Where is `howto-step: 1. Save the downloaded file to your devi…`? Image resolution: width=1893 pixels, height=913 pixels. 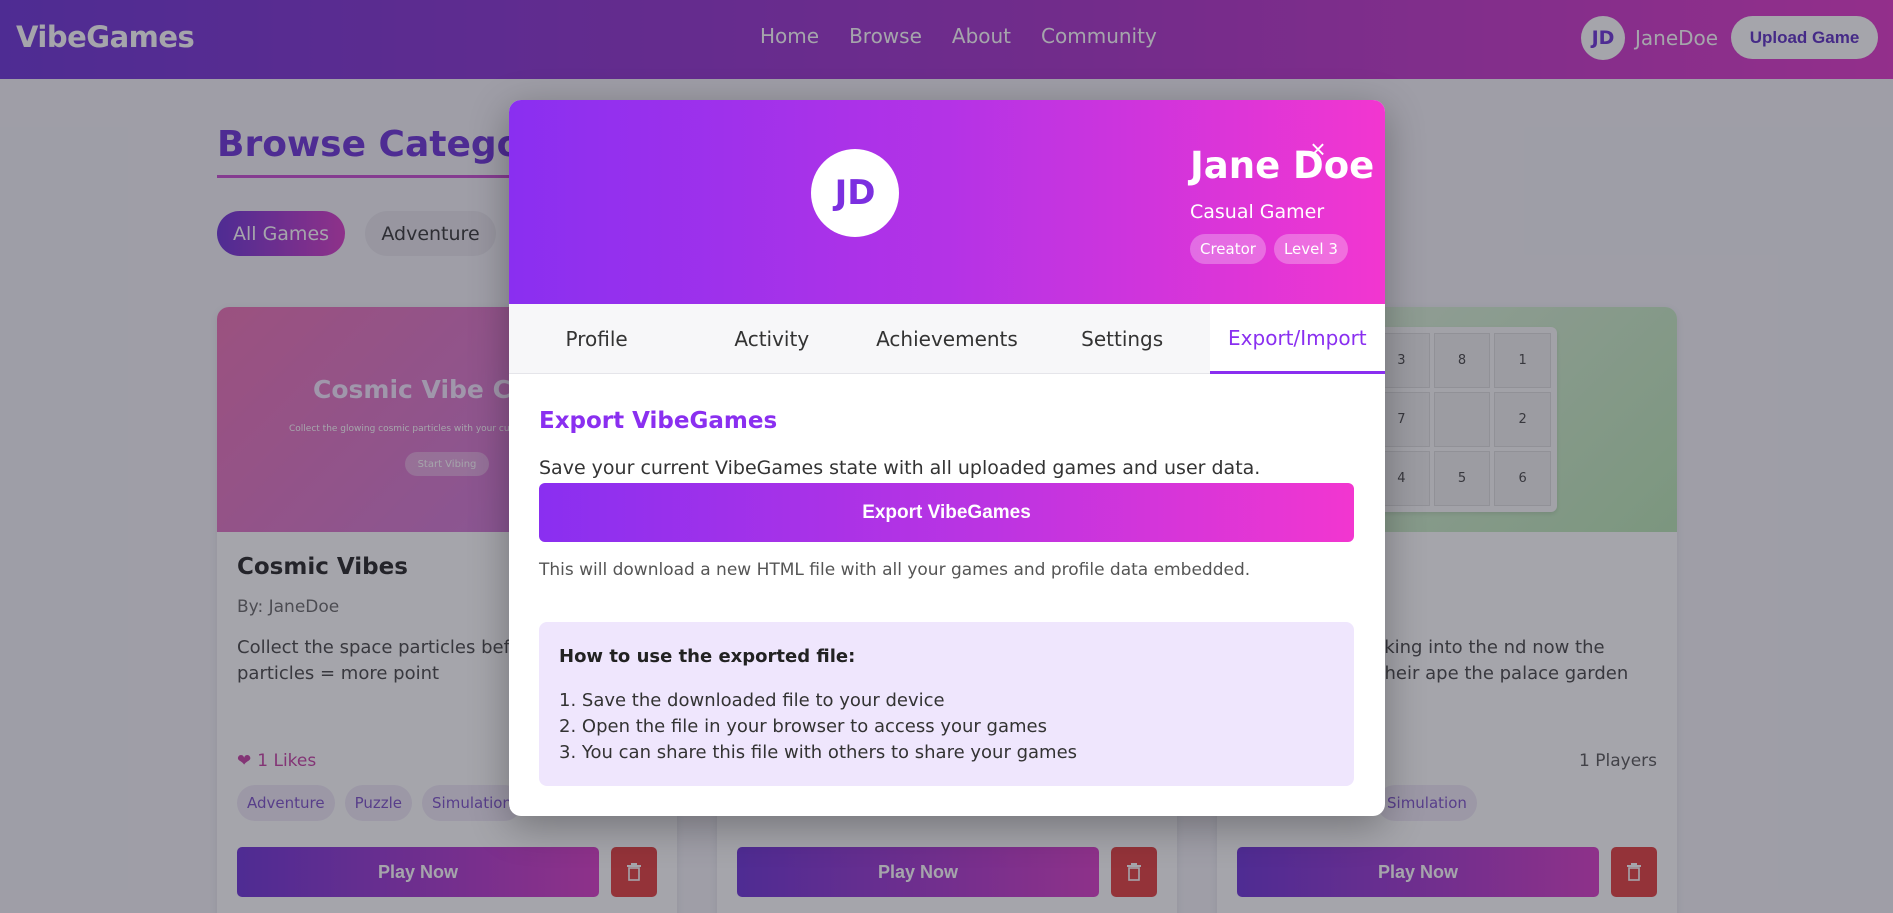
howto-step: 1. Save the downloaded file to your devi… is located at coordinates (752, 700).